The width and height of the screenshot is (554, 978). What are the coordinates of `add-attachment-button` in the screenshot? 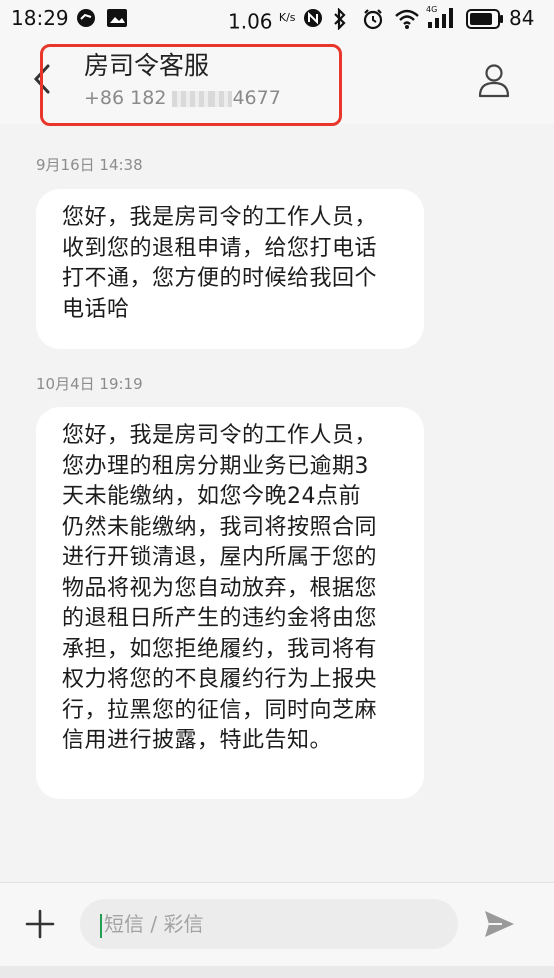 It's located at (40, 924).